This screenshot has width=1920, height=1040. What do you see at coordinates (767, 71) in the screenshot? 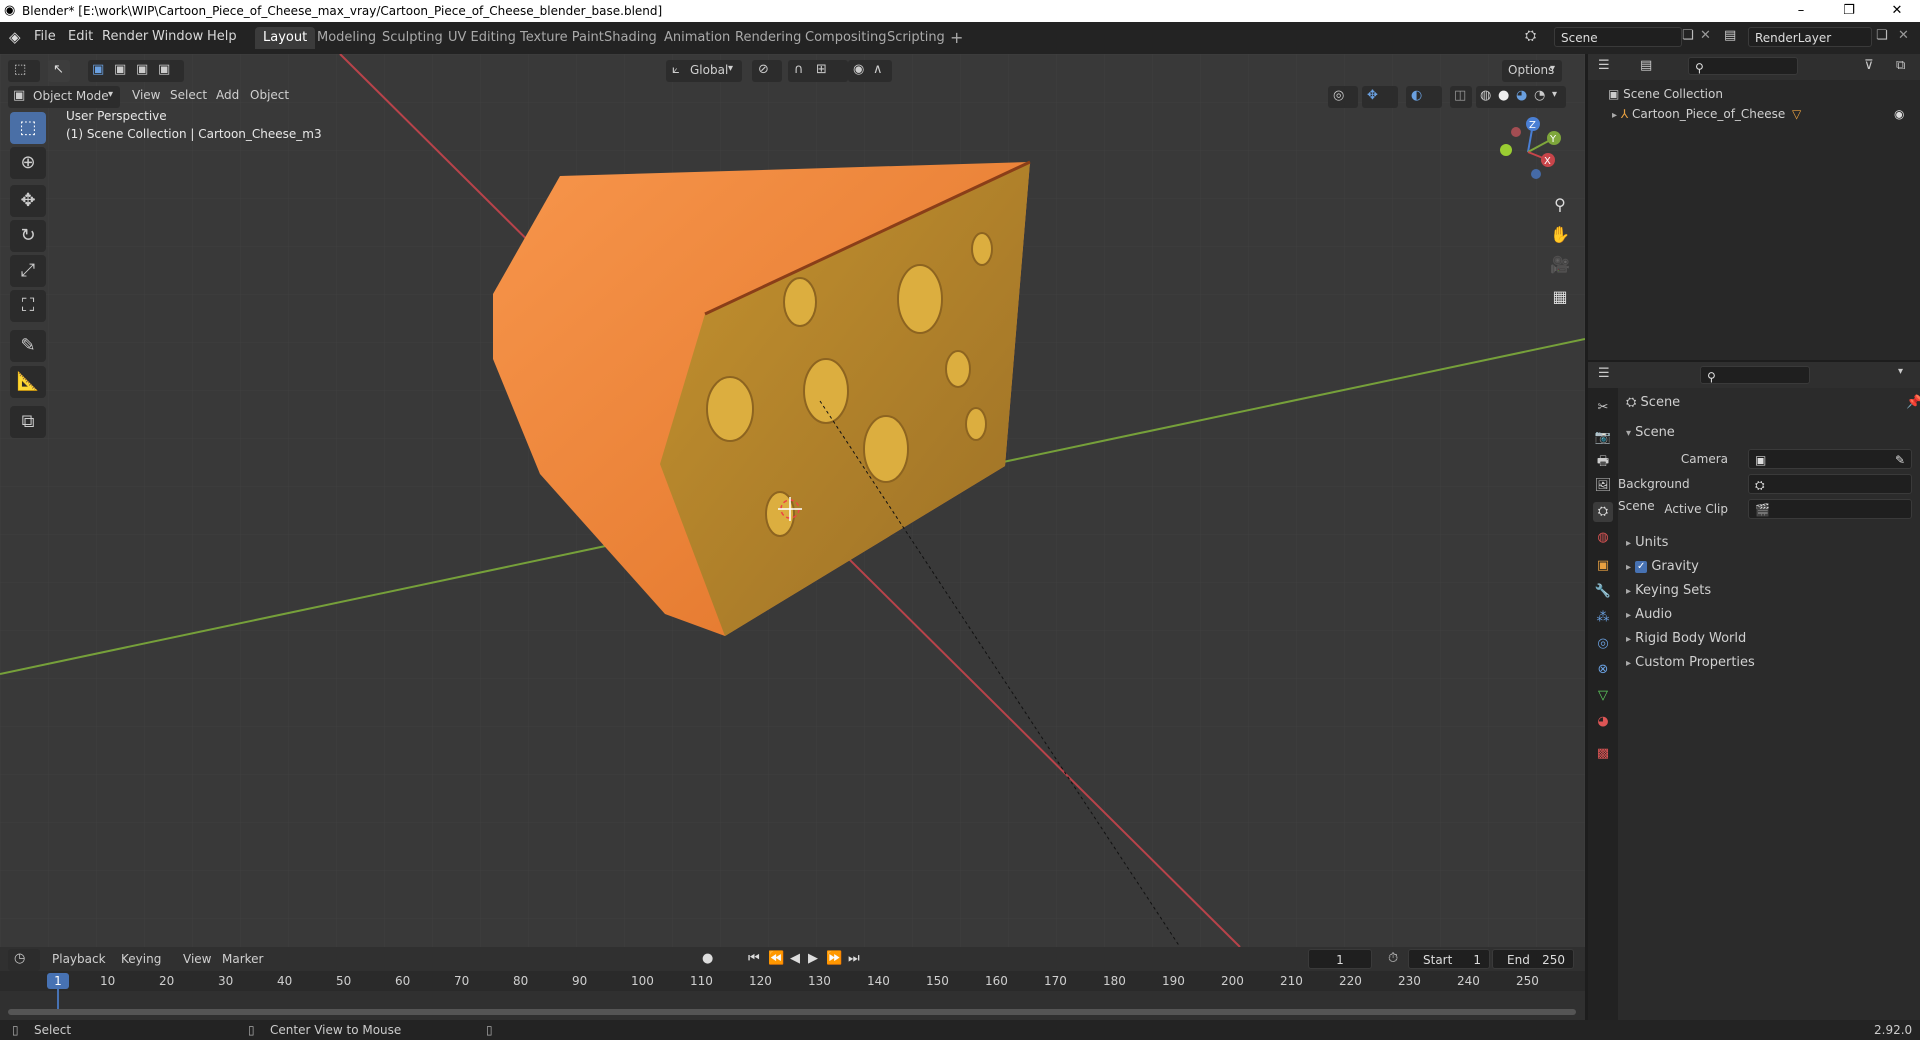
I see `pivot-point-dropdown: ⊘` at bounding box center [767, 71].